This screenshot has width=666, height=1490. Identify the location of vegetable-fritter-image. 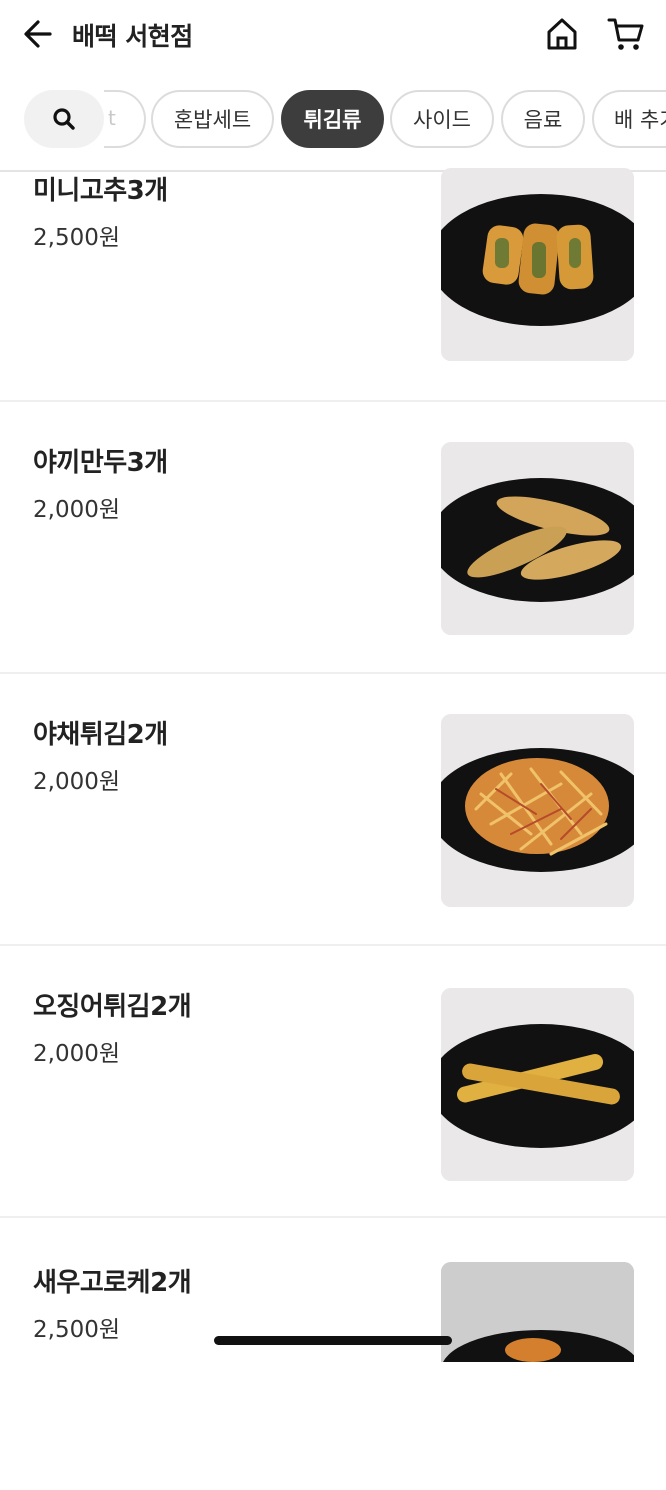
(537, 810).